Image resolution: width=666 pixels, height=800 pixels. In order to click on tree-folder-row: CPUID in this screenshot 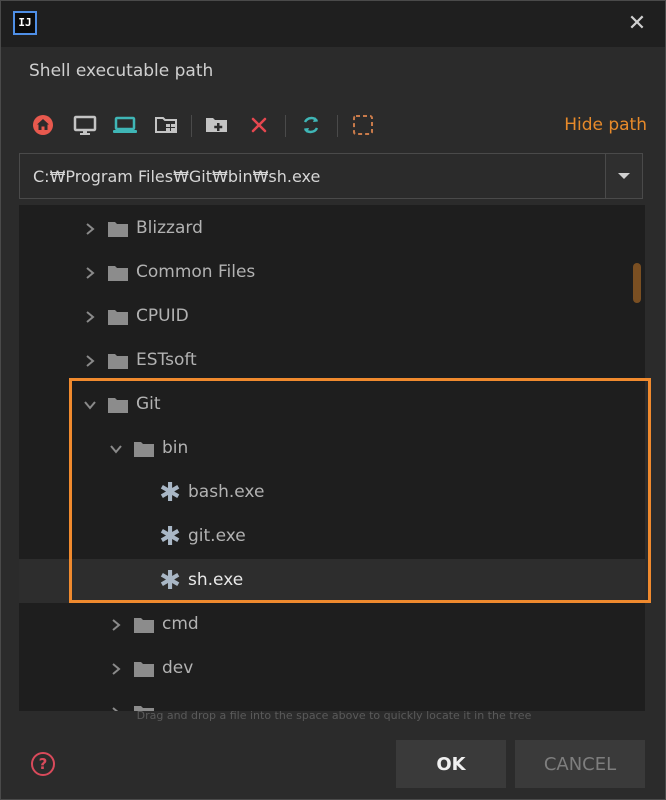, I will do `click(332, 317)`.